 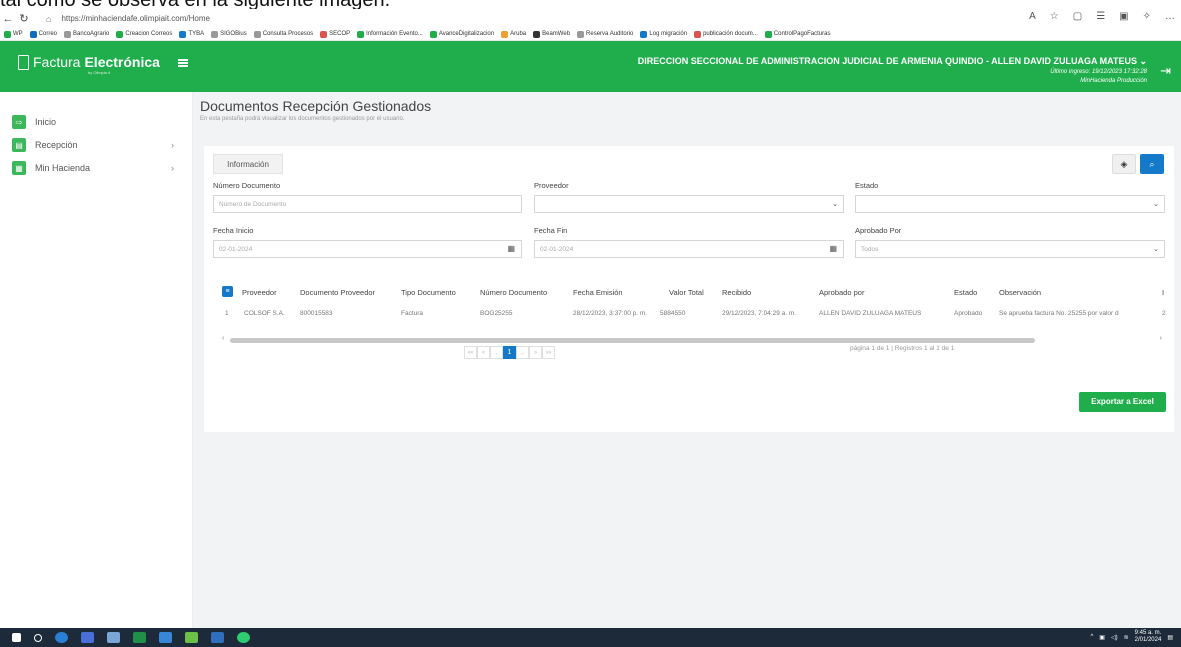 I want to click on col-truncated: I, so click(x=1163, y=292).